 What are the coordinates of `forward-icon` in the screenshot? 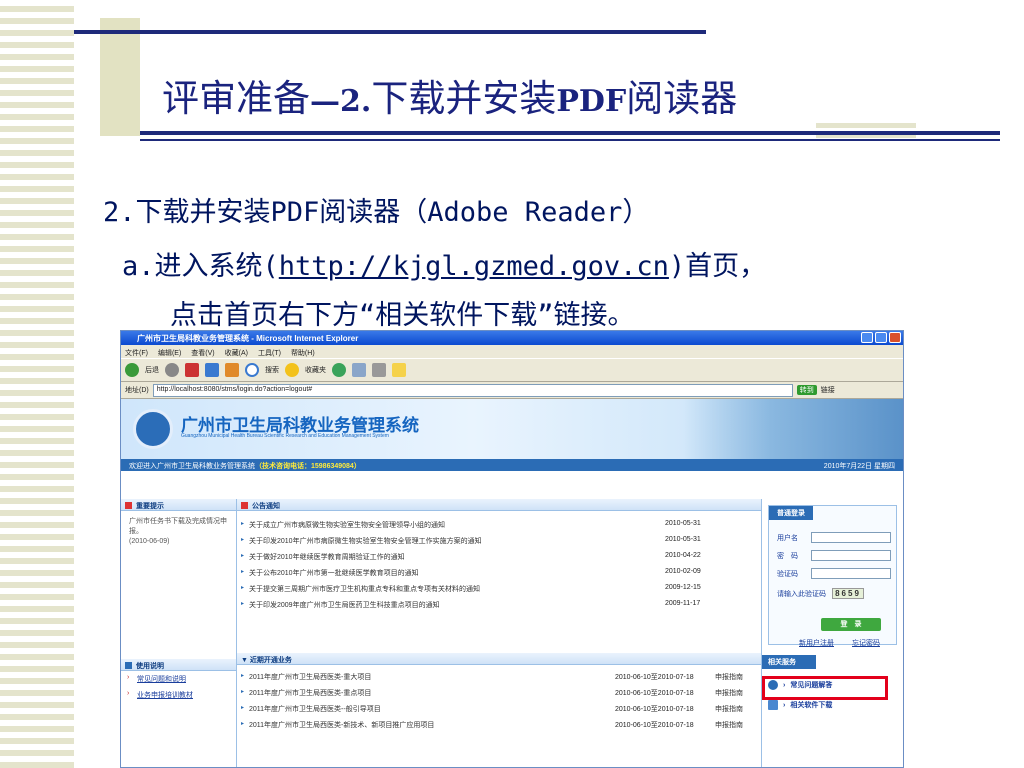 It's located at (172, 370).